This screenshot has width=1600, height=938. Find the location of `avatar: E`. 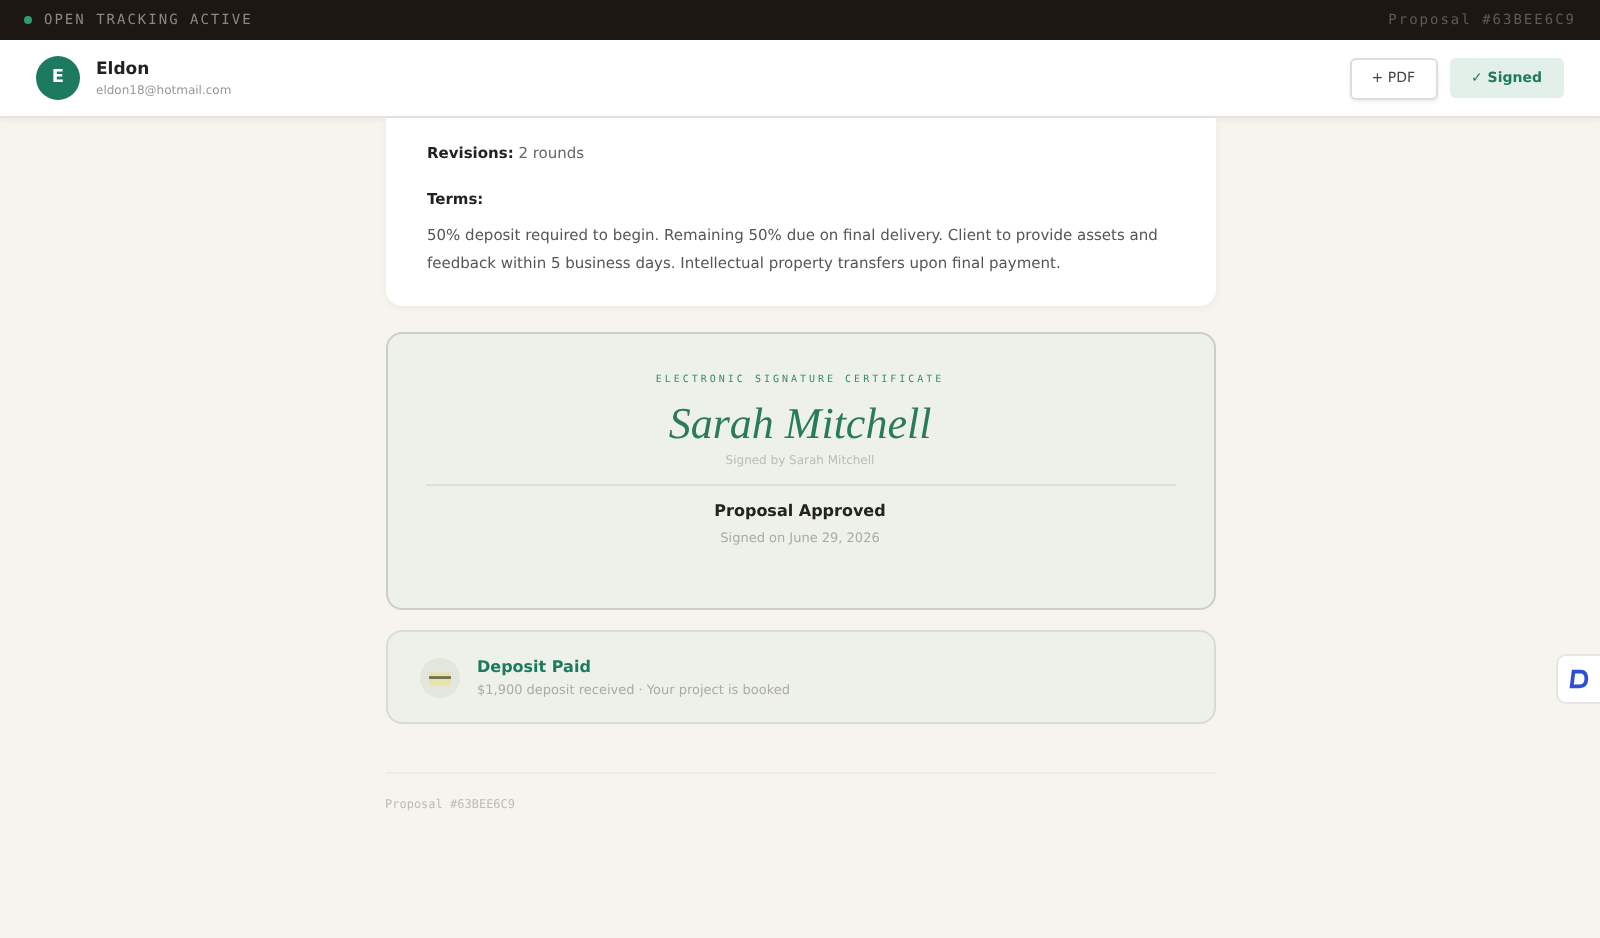

avatar: E is located at coordinates (58, 78).